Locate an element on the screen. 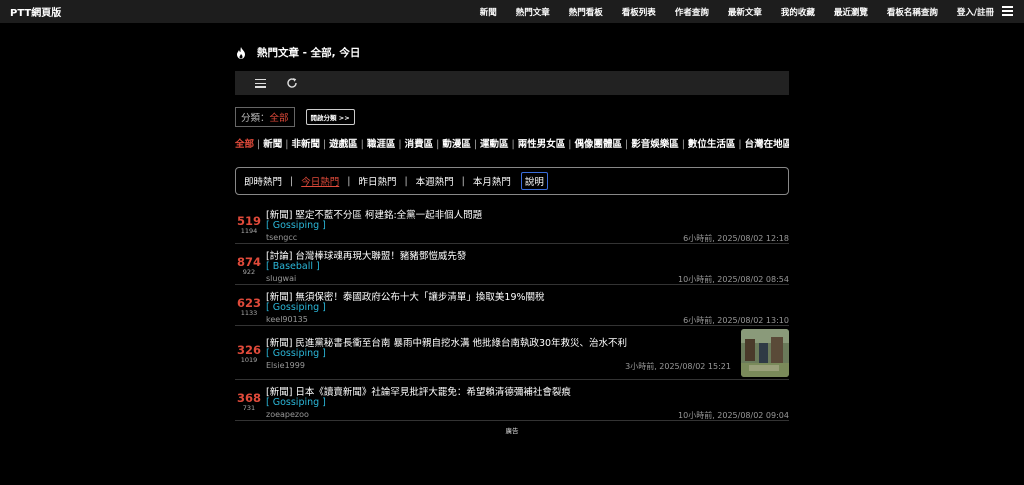 This screenshot has height=485, width=1024. recommend-count: 519 1194 is located at coordinates (248, 224).